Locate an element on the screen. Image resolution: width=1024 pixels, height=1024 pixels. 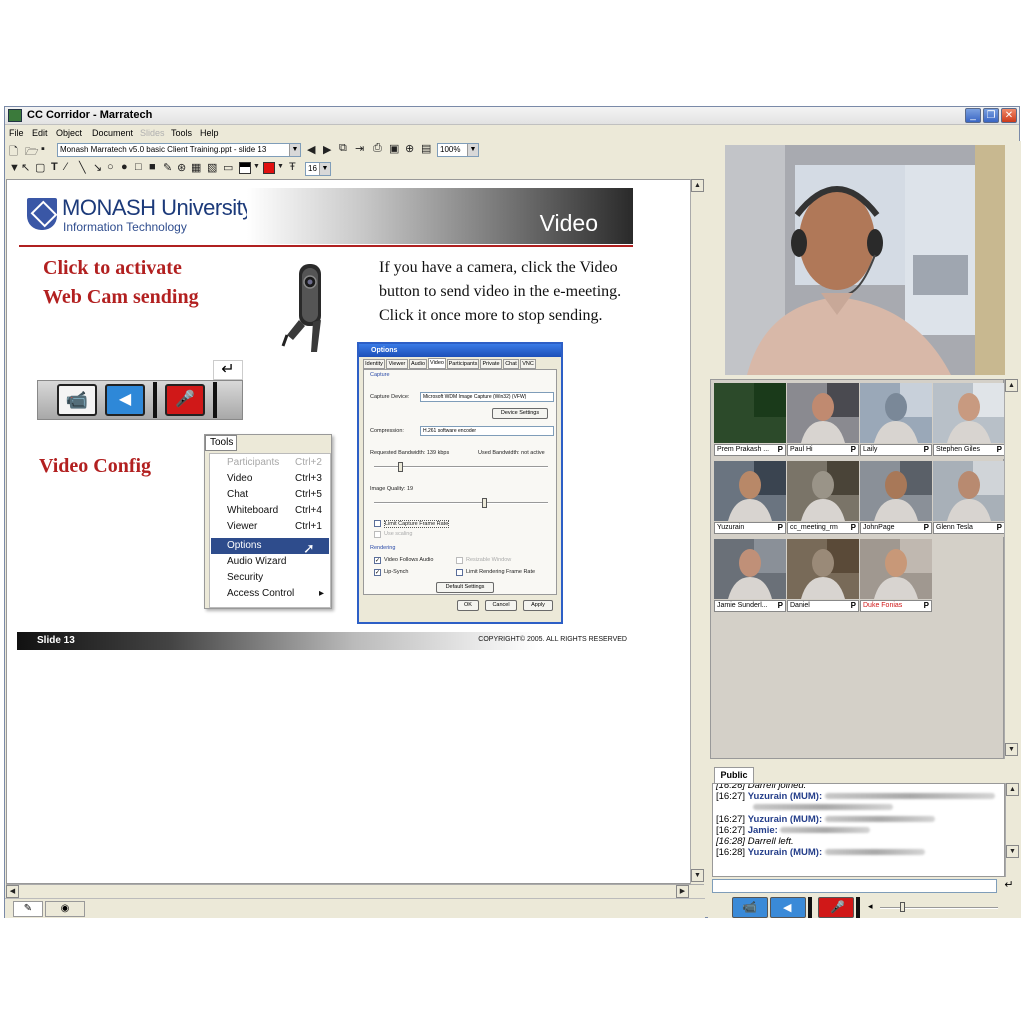
color-picker is located at coordinates (269, 168).